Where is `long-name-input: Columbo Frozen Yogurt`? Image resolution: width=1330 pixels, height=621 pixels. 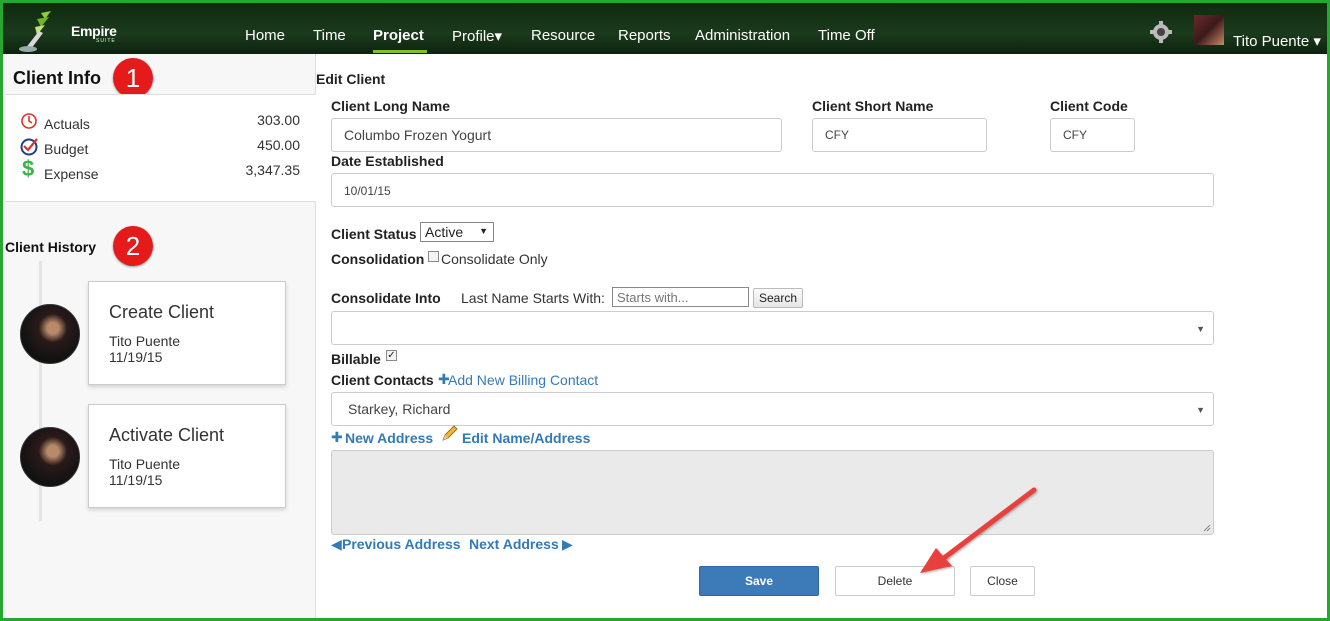 long-name-input: Columbo Frozen Yogurt is located at coordinates (556, 135).